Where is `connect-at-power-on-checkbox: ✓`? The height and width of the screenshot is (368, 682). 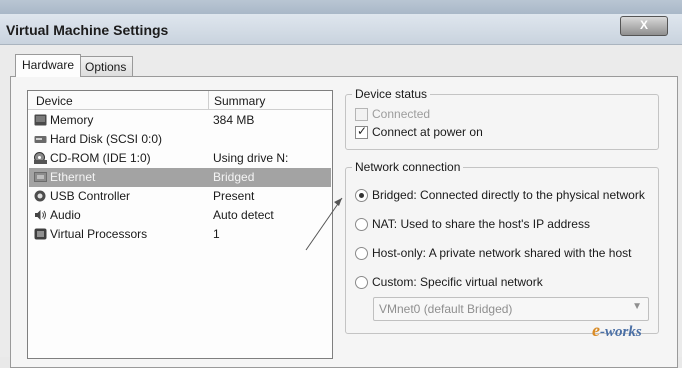 connect-at-power-on-checkbox: ✓ is located at coordinates (361, 131).